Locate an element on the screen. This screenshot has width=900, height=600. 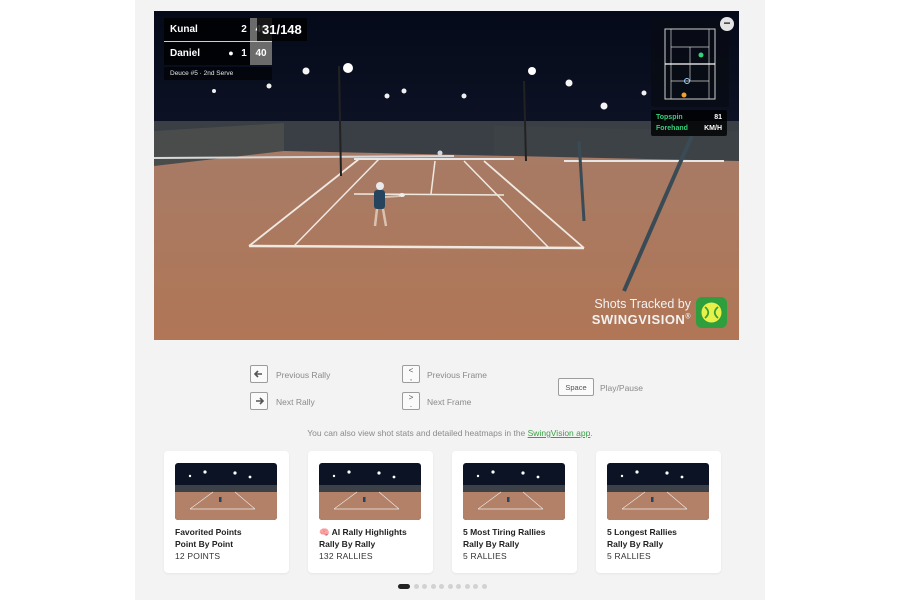
watermark-line-1: Shots Tracked by is located at coordinates (642, 304).